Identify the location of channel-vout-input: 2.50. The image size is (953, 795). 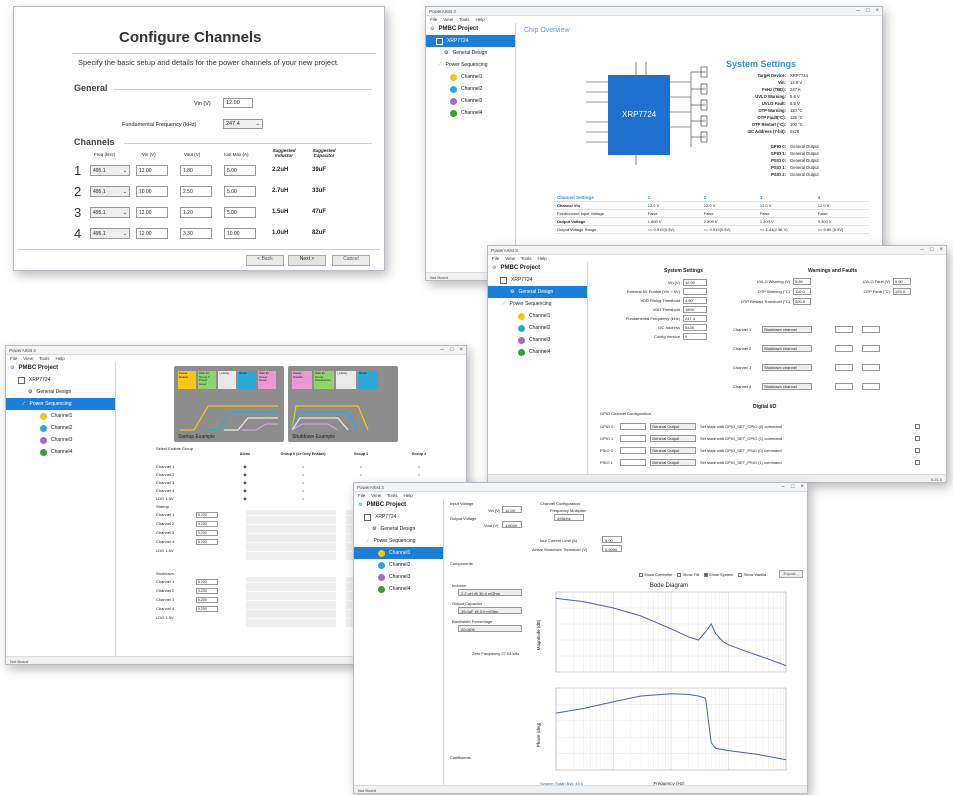
(196, 191).